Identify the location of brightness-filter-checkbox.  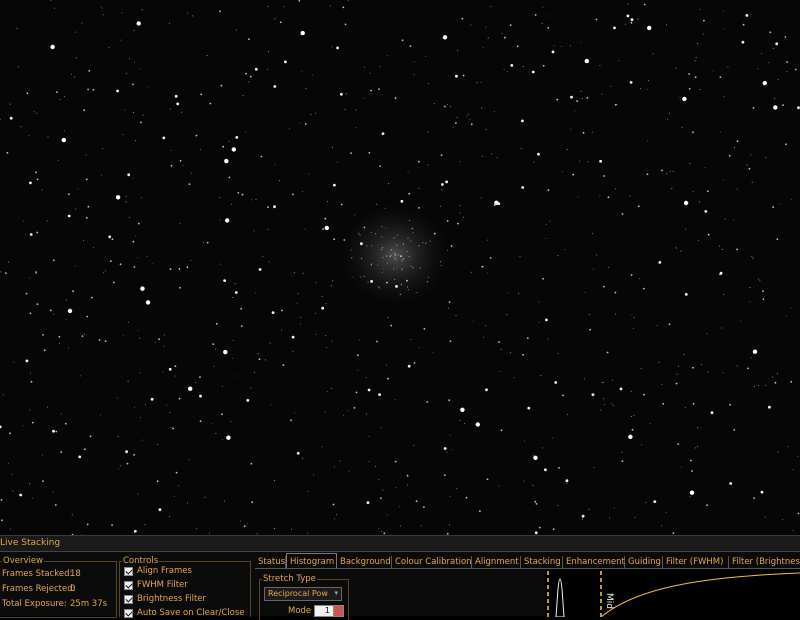
(128, 599).